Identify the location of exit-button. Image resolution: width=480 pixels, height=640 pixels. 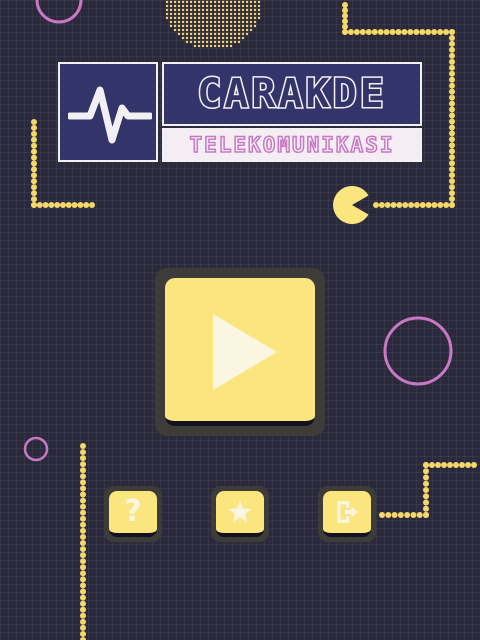
(347, 514).